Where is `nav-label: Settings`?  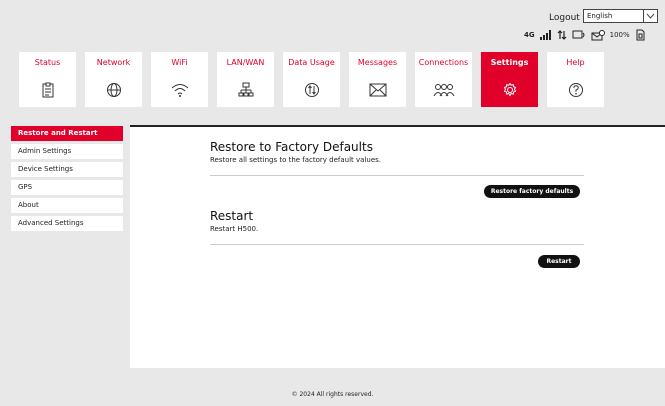
nav-label: Settings is located at coordinates (509, 62).